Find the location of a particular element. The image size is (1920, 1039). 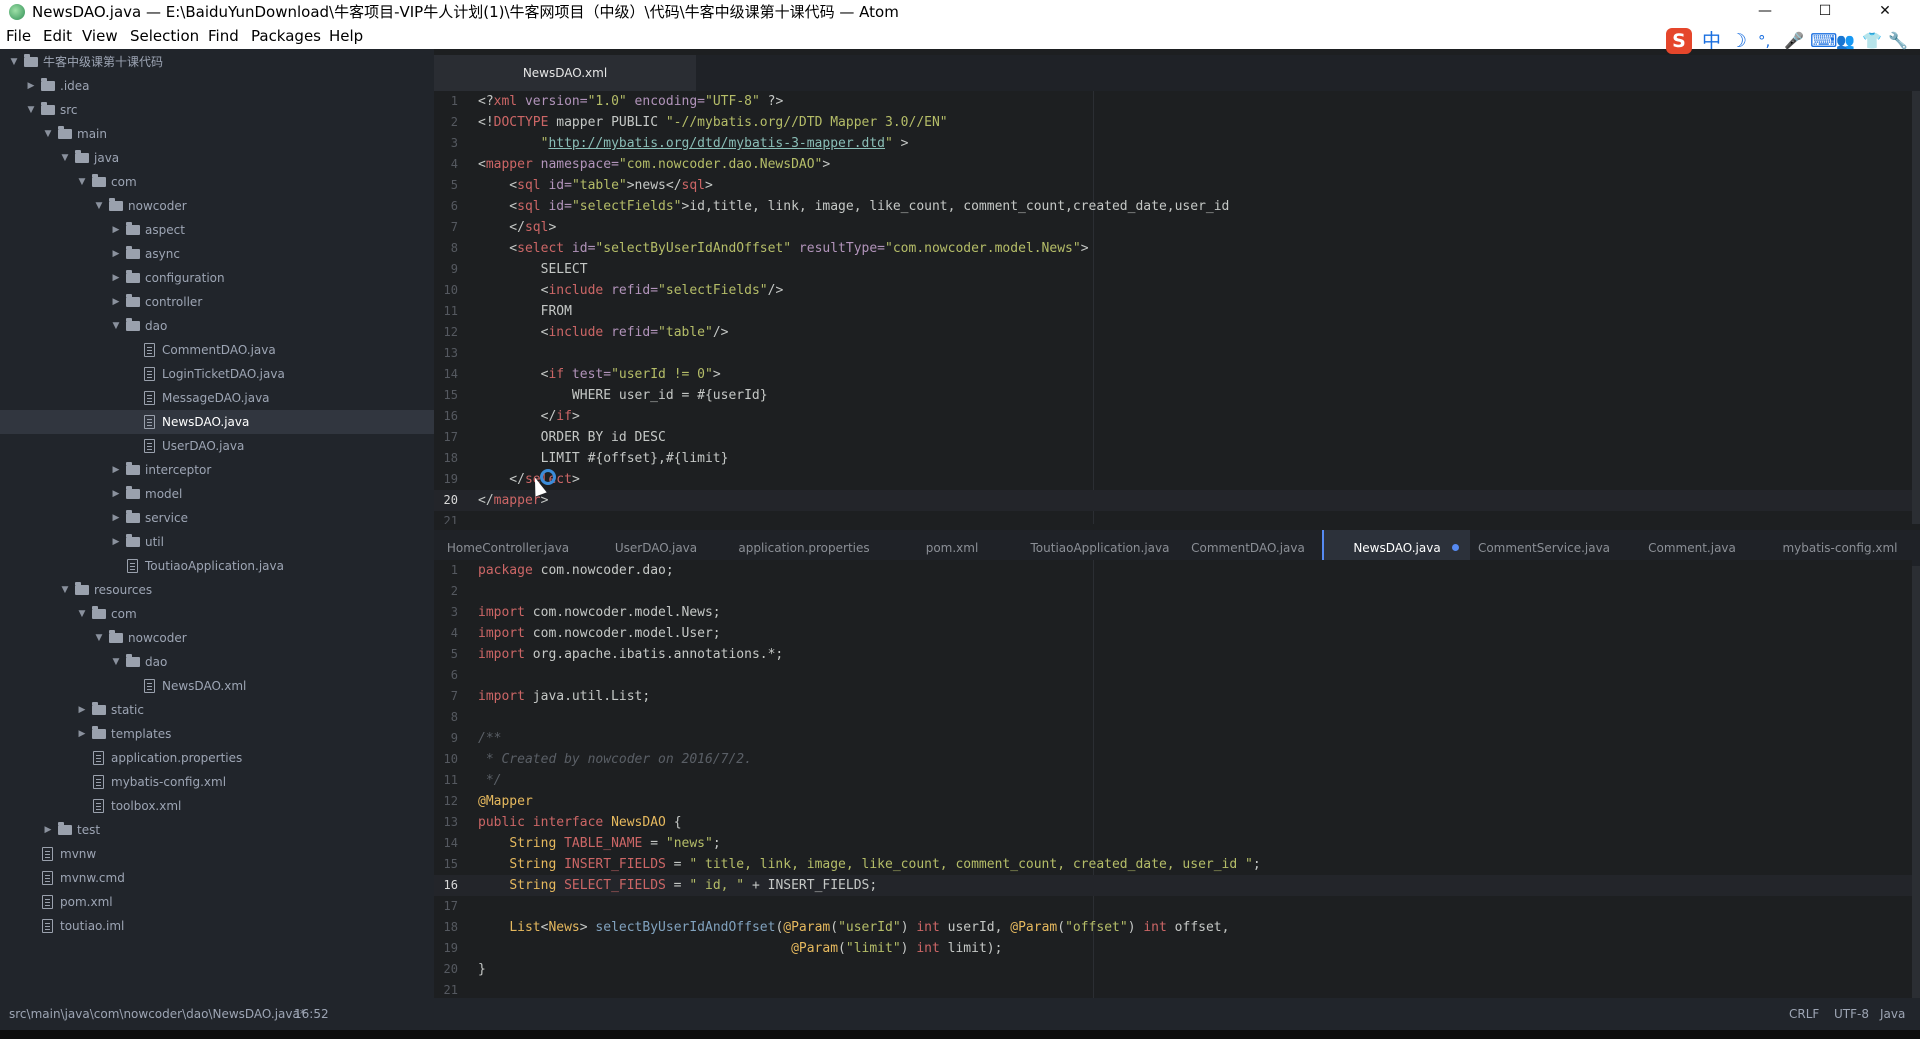

code-line: 9 /** is located at coordinates (1173, 738).